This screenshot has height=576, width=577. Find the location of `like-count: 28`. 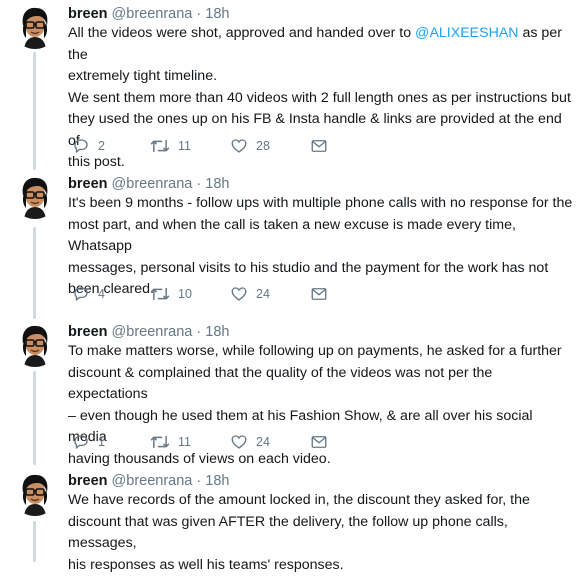

like-count: 28 is located at coordinates (263, 146).